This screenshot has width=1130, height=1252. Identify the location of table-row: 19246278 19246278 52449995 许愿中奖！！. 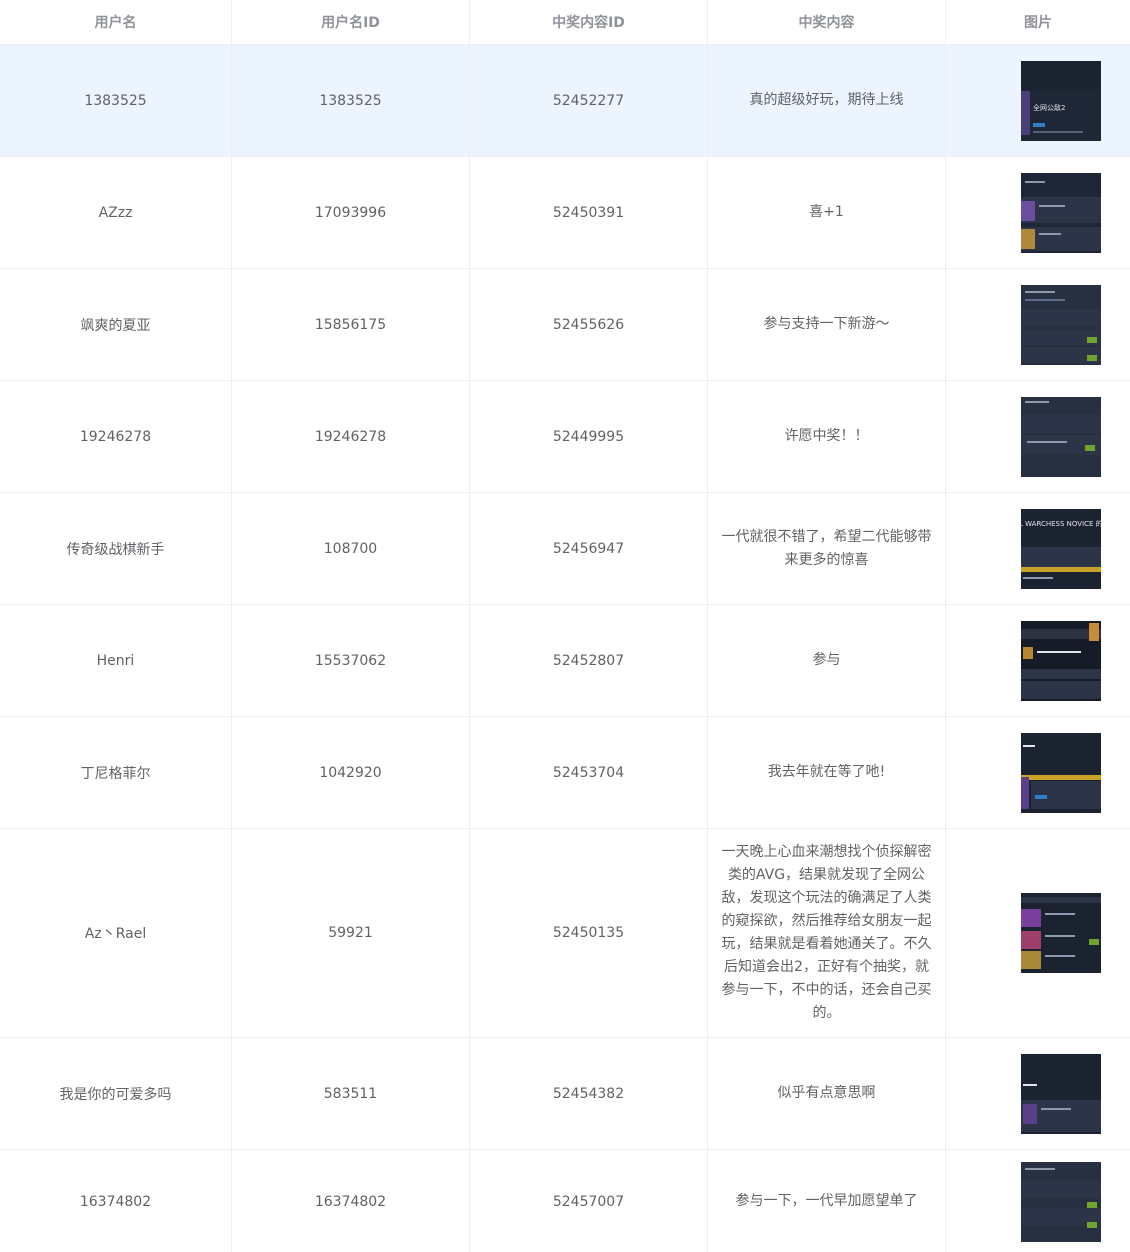
(565, 437).